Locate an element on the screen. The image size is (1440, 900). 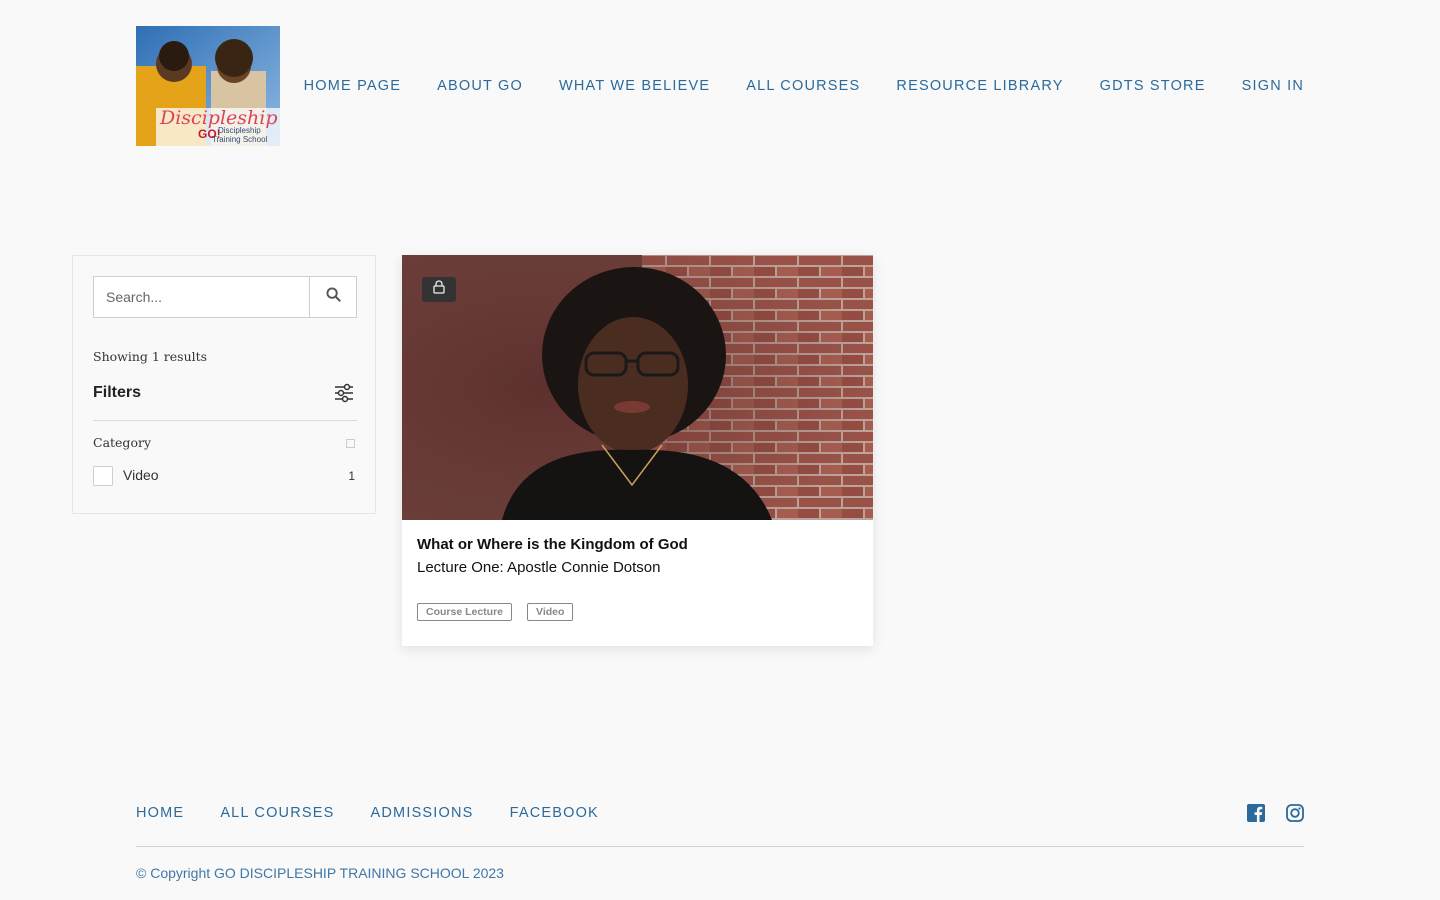
course-tags: Course Lecture Video is located at coordinates (495, 612).